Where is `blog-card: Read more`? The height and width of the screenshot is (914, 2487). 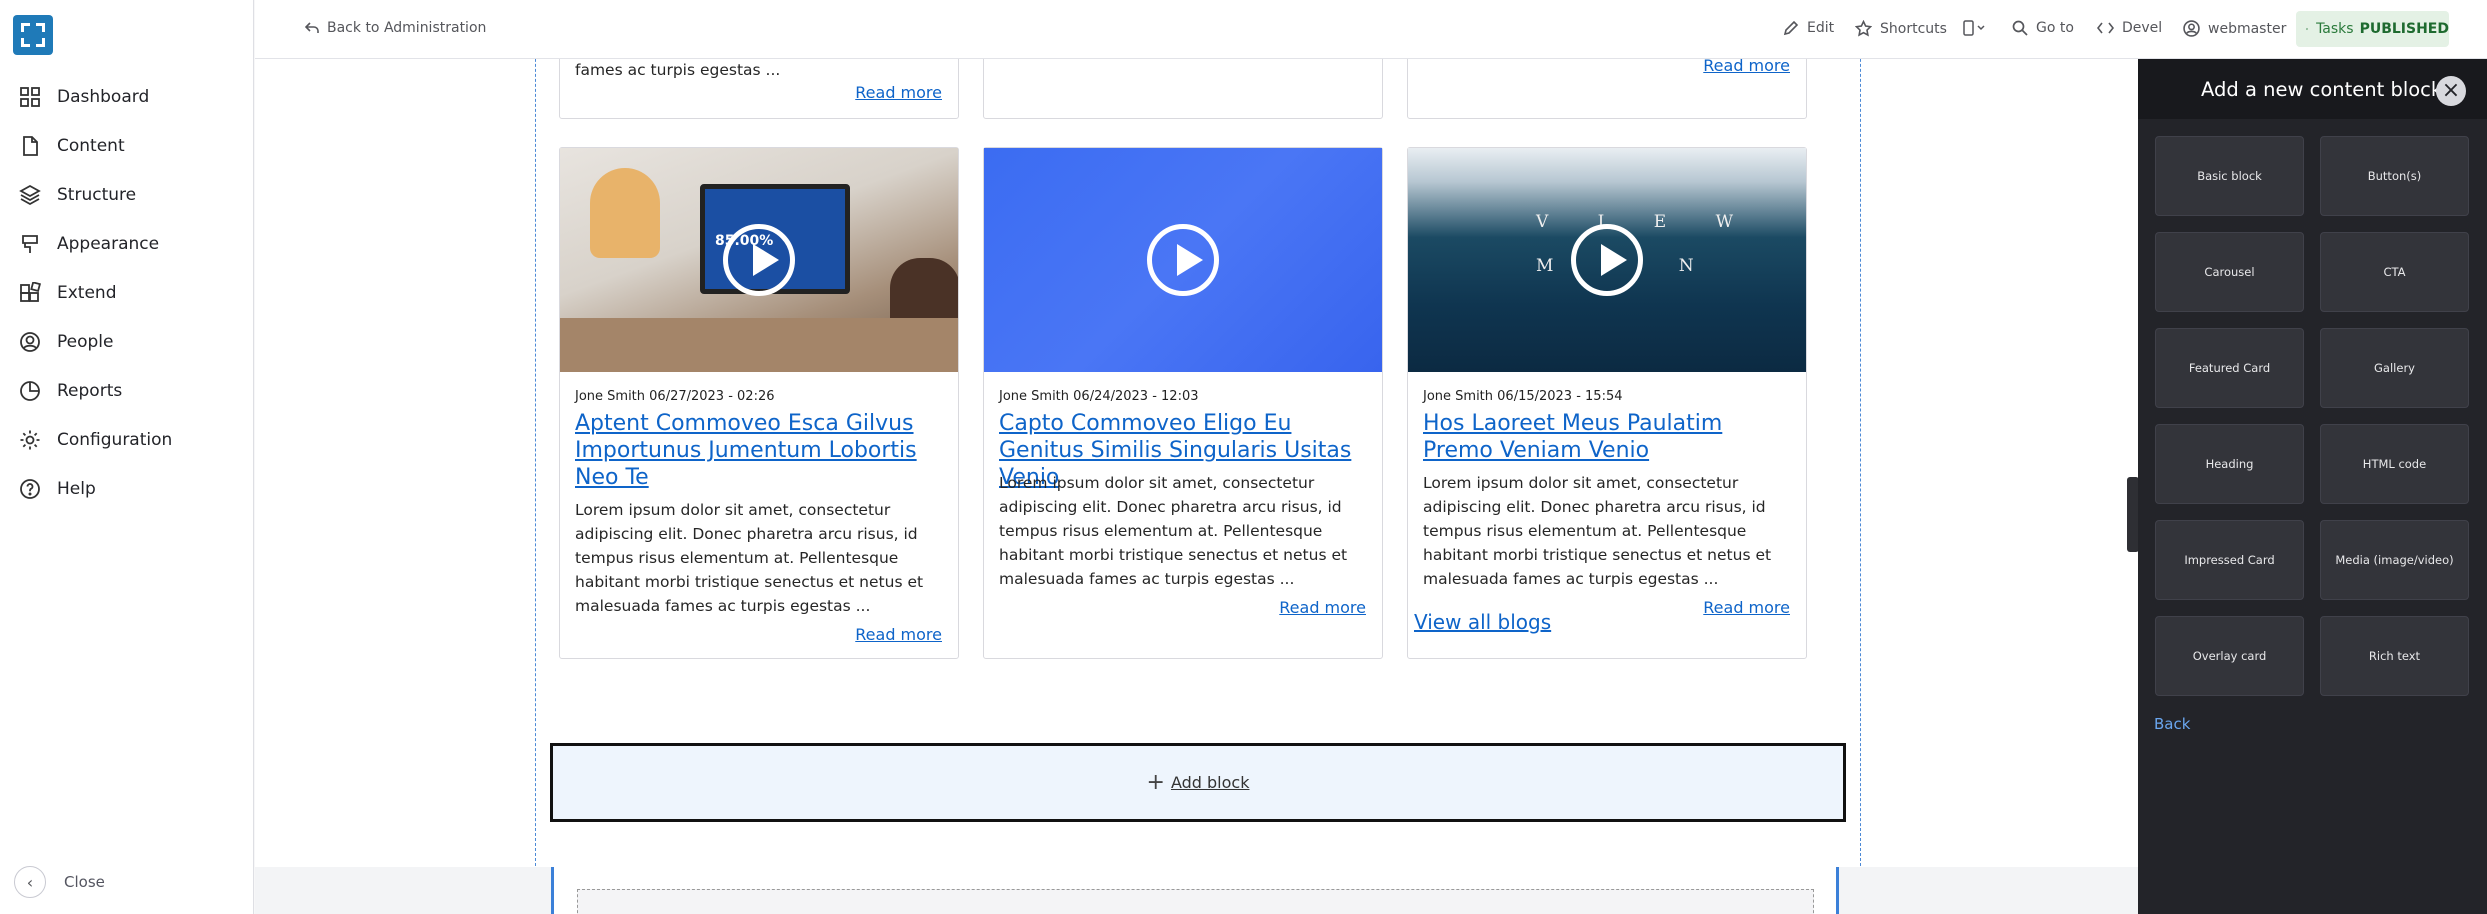
blog-card: Read more is located at coordinates (1607, 89).